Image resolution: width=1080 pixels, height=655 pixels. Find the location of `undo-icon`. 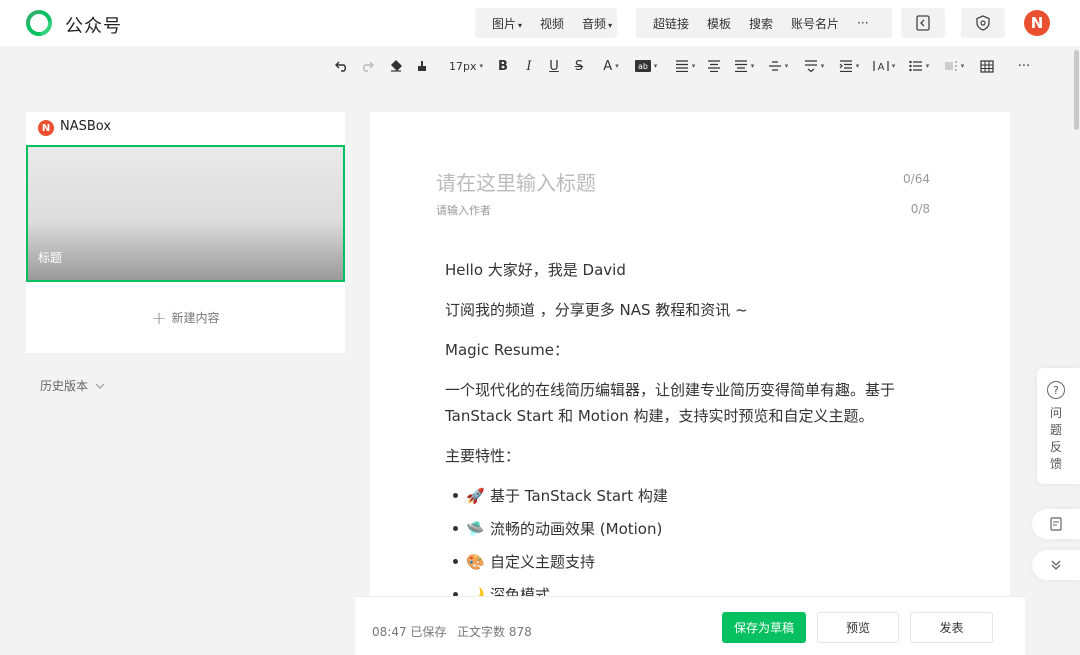

undo-icon is located at coordinates (340, 66).